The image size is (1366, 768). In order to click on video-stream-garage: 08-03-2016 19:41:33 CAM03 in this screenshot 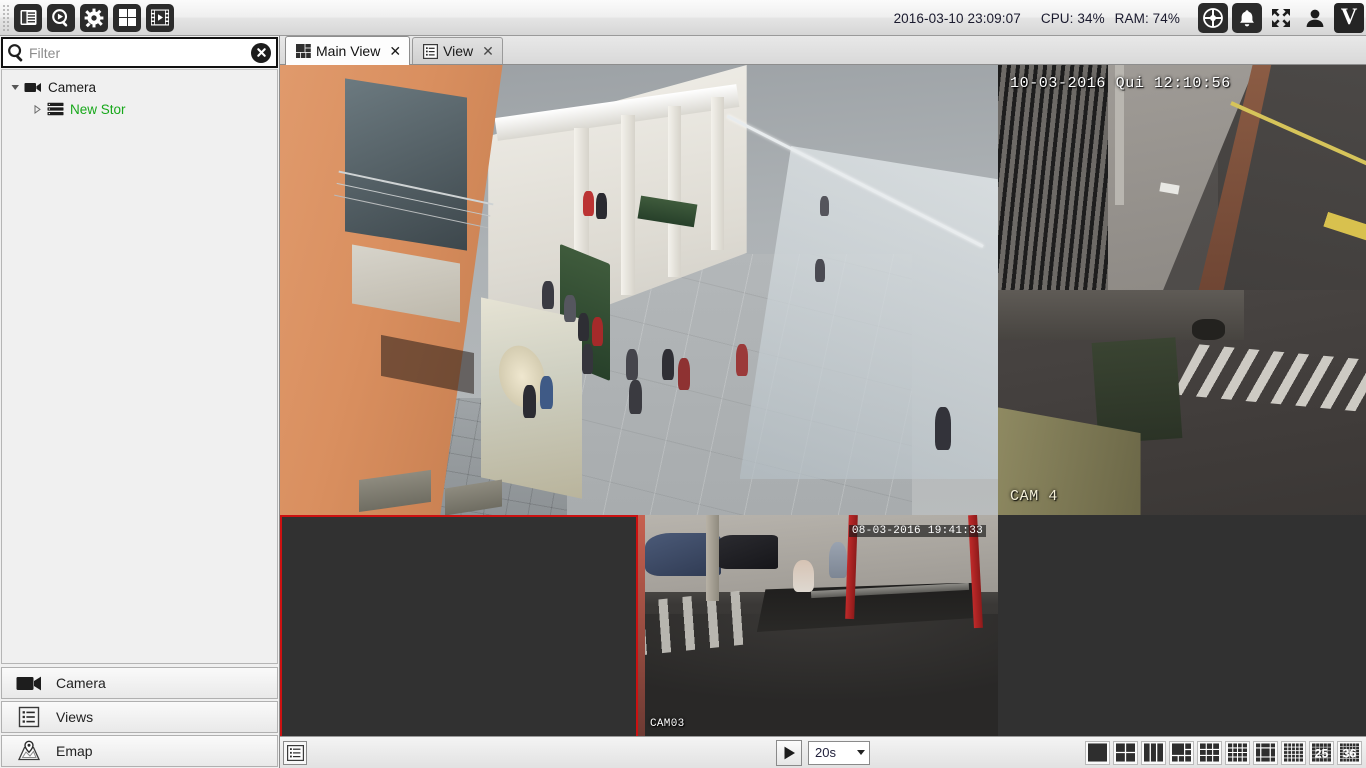, I will do `click(818, 625)`.